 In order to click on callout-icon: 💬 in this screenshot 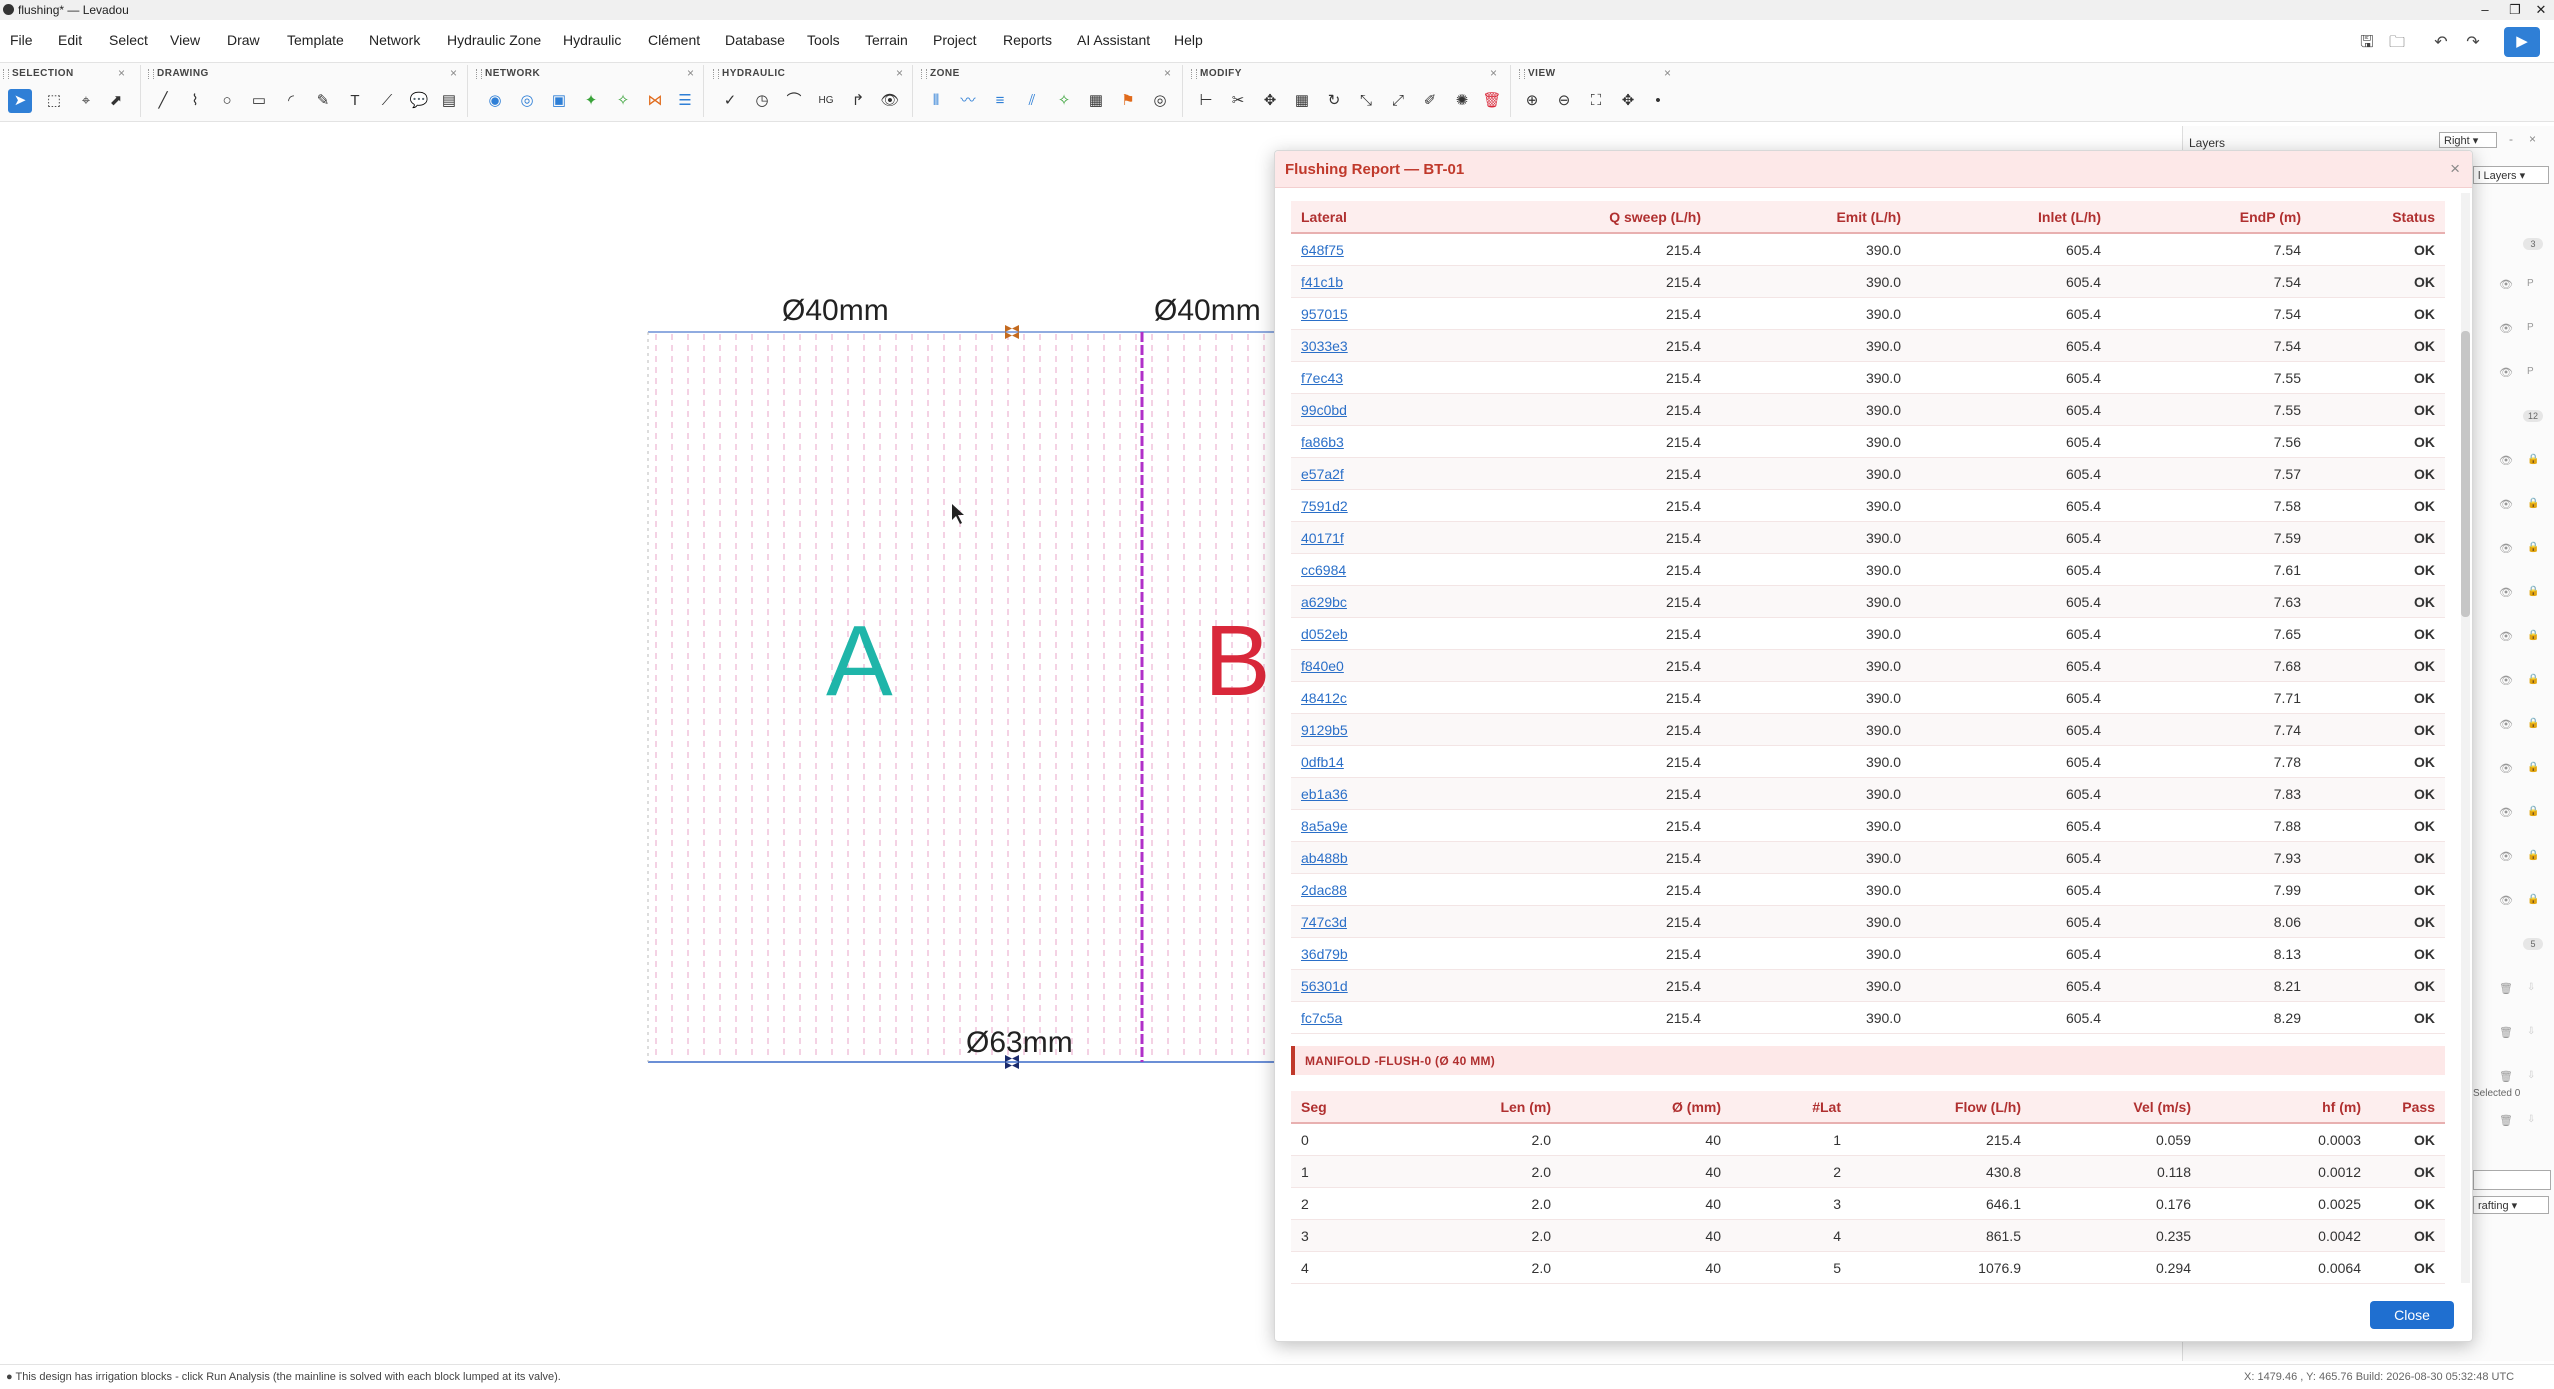, I will do `click(419, 101)`.